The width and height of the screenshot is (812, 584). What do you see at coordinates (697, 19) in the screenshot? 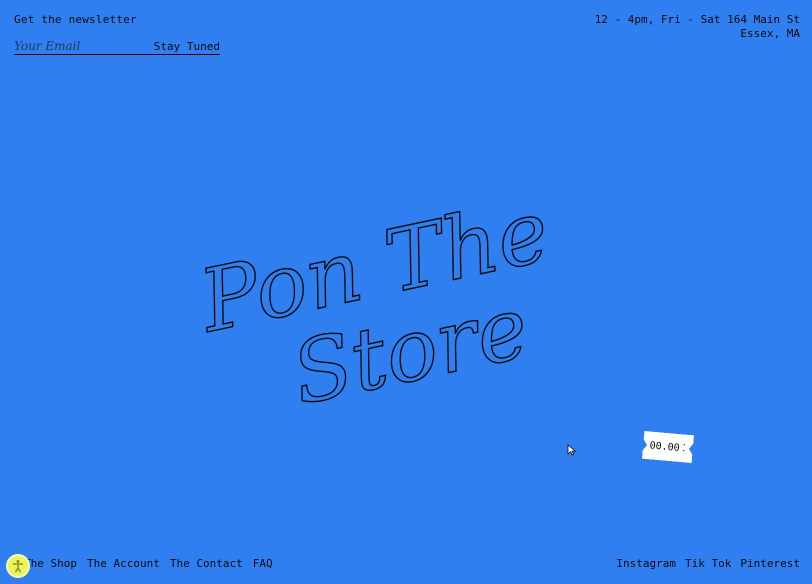
I see `store-hours: 12 - 4pm, Fri - Sat 164 Main St` at bounding box center [697, 19].